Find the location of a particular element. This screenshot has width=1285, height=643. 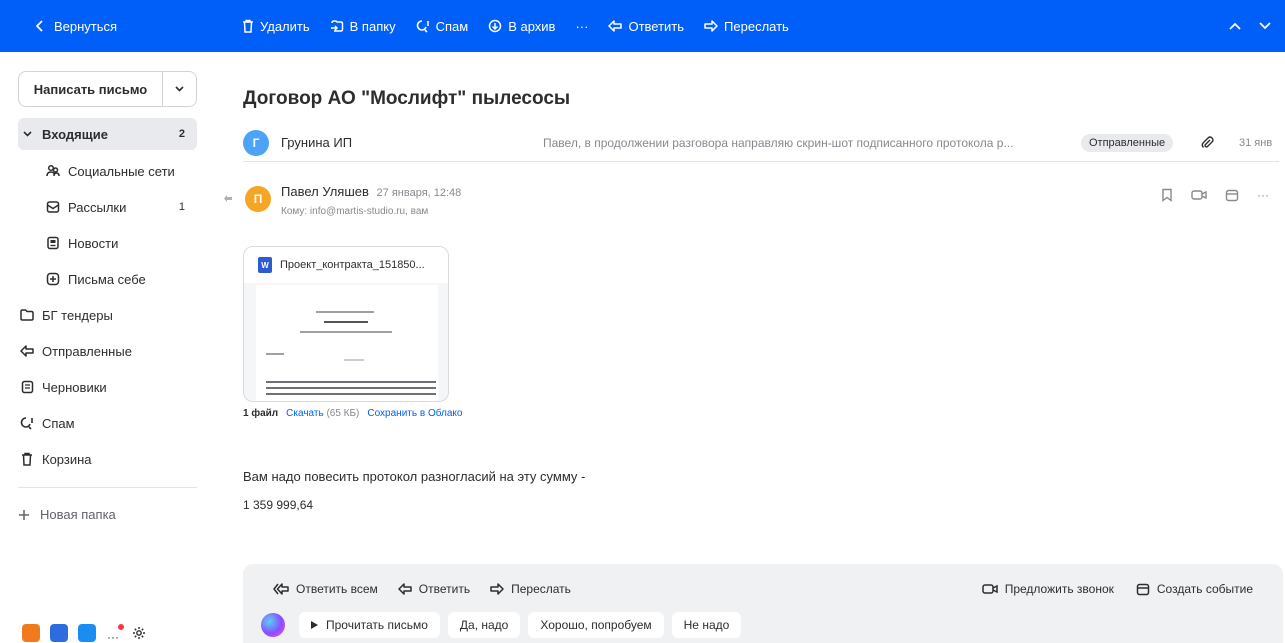

folder-icon is located at coordinates (27, 315).